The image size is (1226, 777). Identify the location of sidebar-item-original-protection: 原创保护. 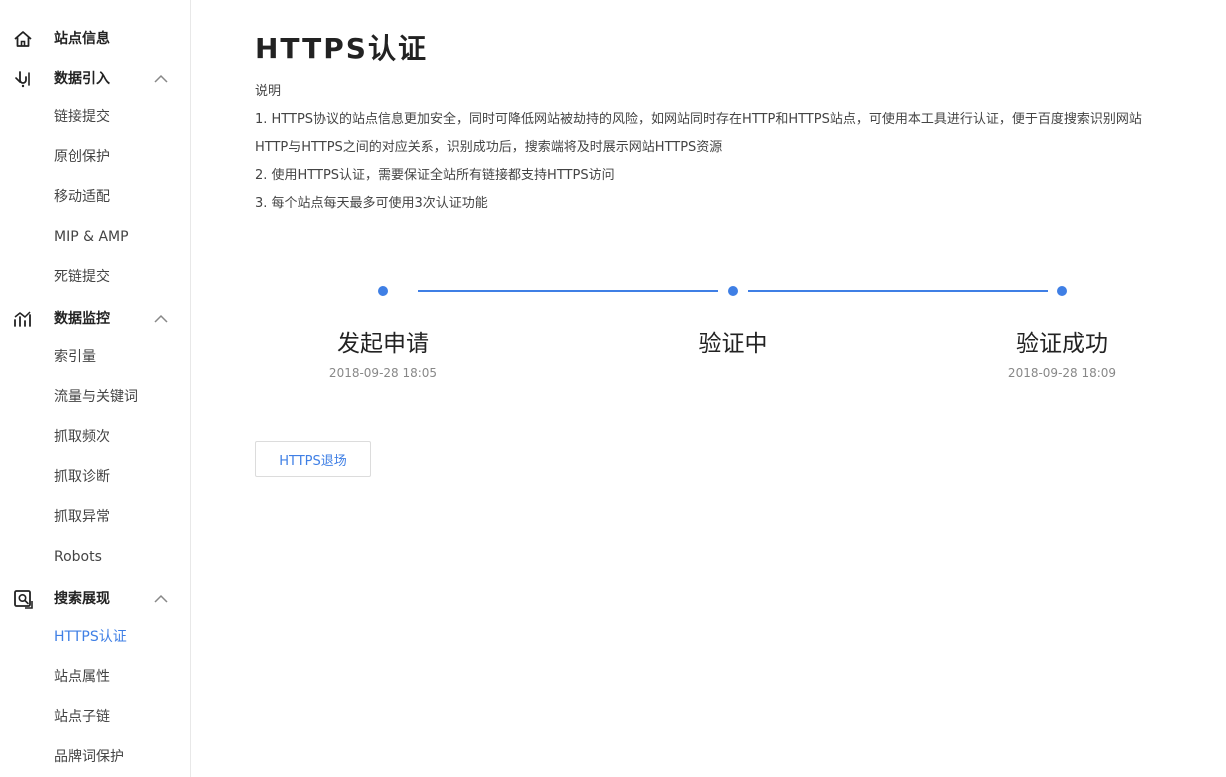
(95, 157).